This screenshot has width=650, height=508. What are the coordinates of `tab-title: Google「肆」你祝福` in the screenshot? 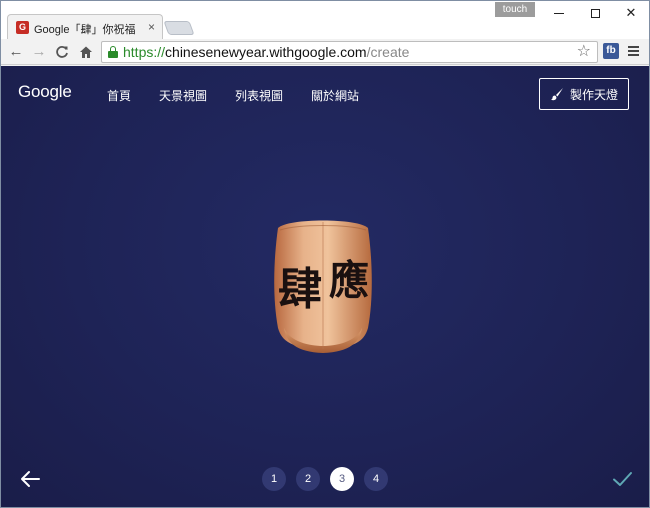 It's located at (85, 30).